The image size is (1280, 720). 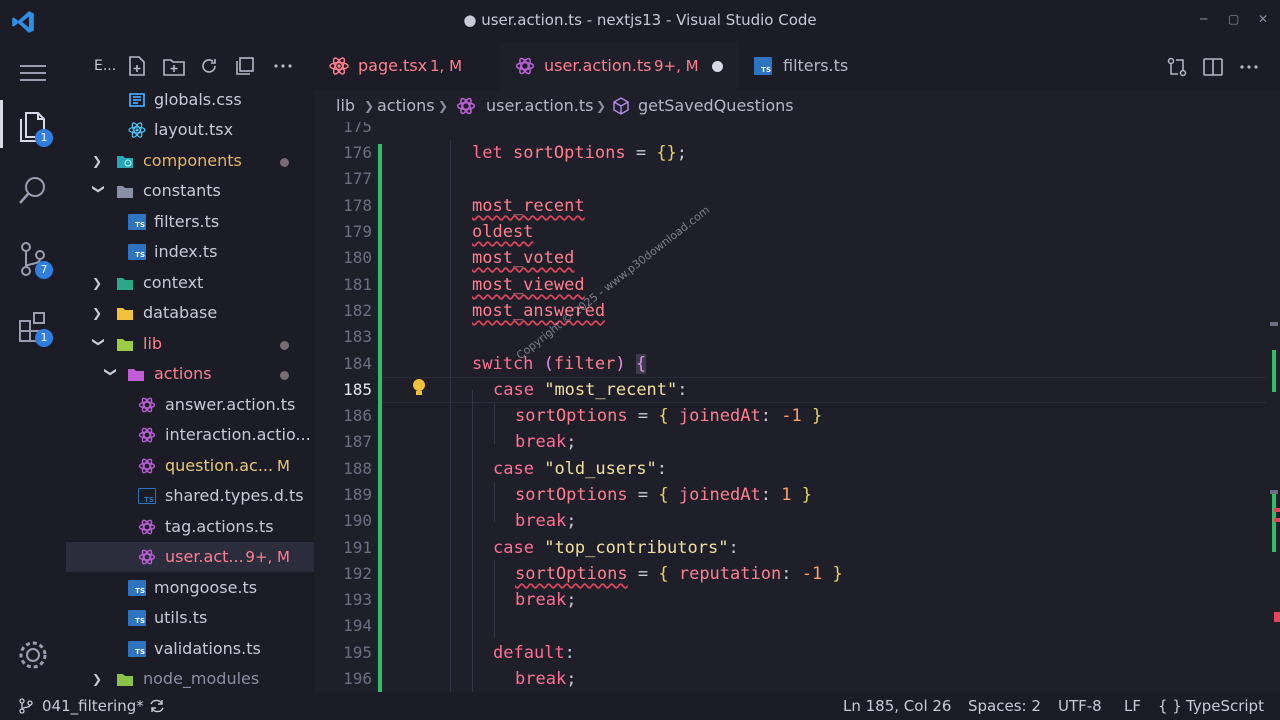 I want to click on tree-item-globals-css: globals.css, so click(x=190, y=100).